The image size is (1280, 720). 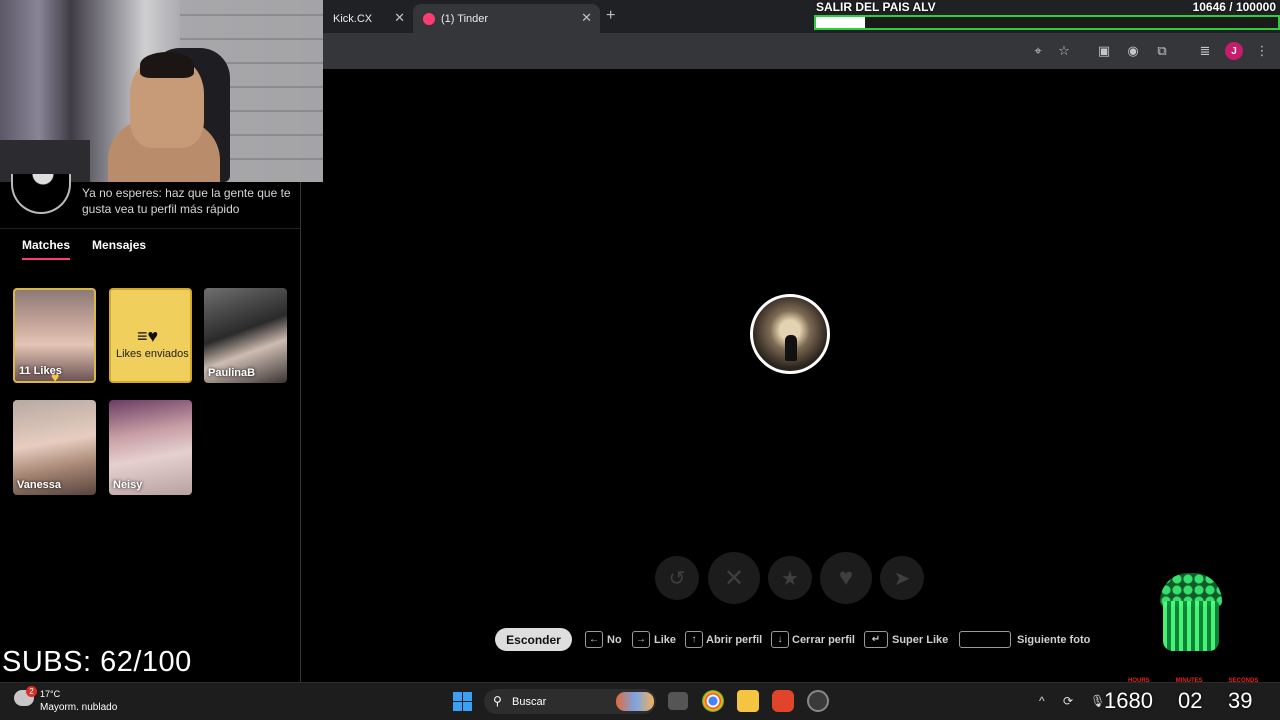 I want to click on goal-count: 10646 / 100000, so click(x=1234, y=7).